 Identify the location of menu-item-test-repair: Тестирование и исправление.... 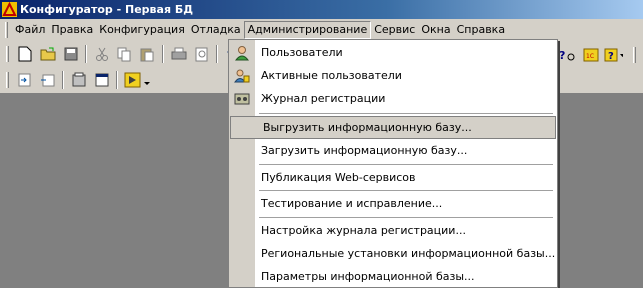
(393, 203).